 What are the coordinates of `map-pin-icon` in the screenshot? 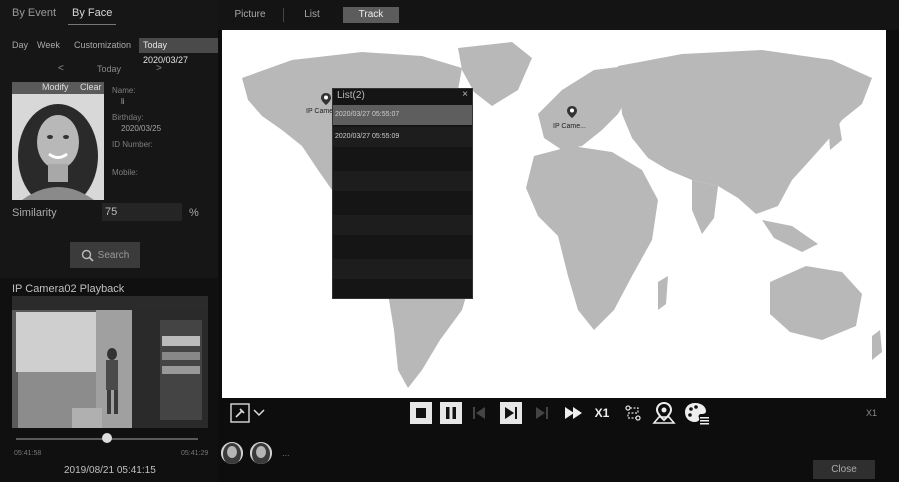 It's located at (664, 413).